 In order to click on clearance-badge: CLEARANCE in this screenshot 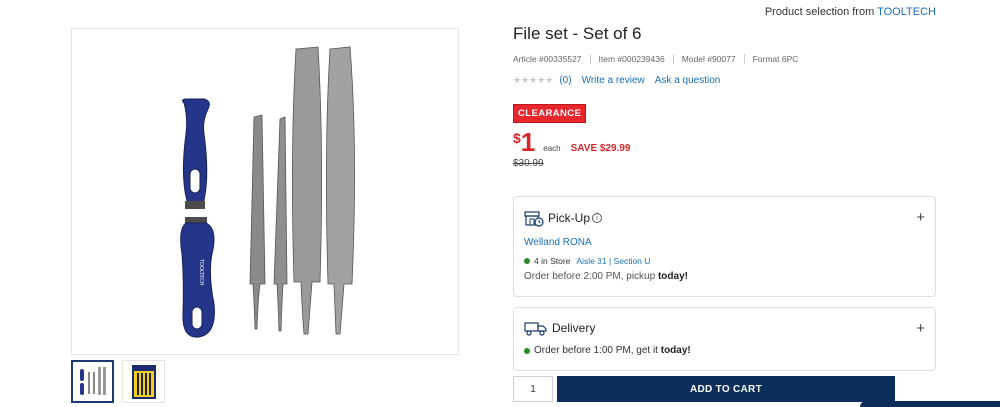, I will do `click(550, 113)`.